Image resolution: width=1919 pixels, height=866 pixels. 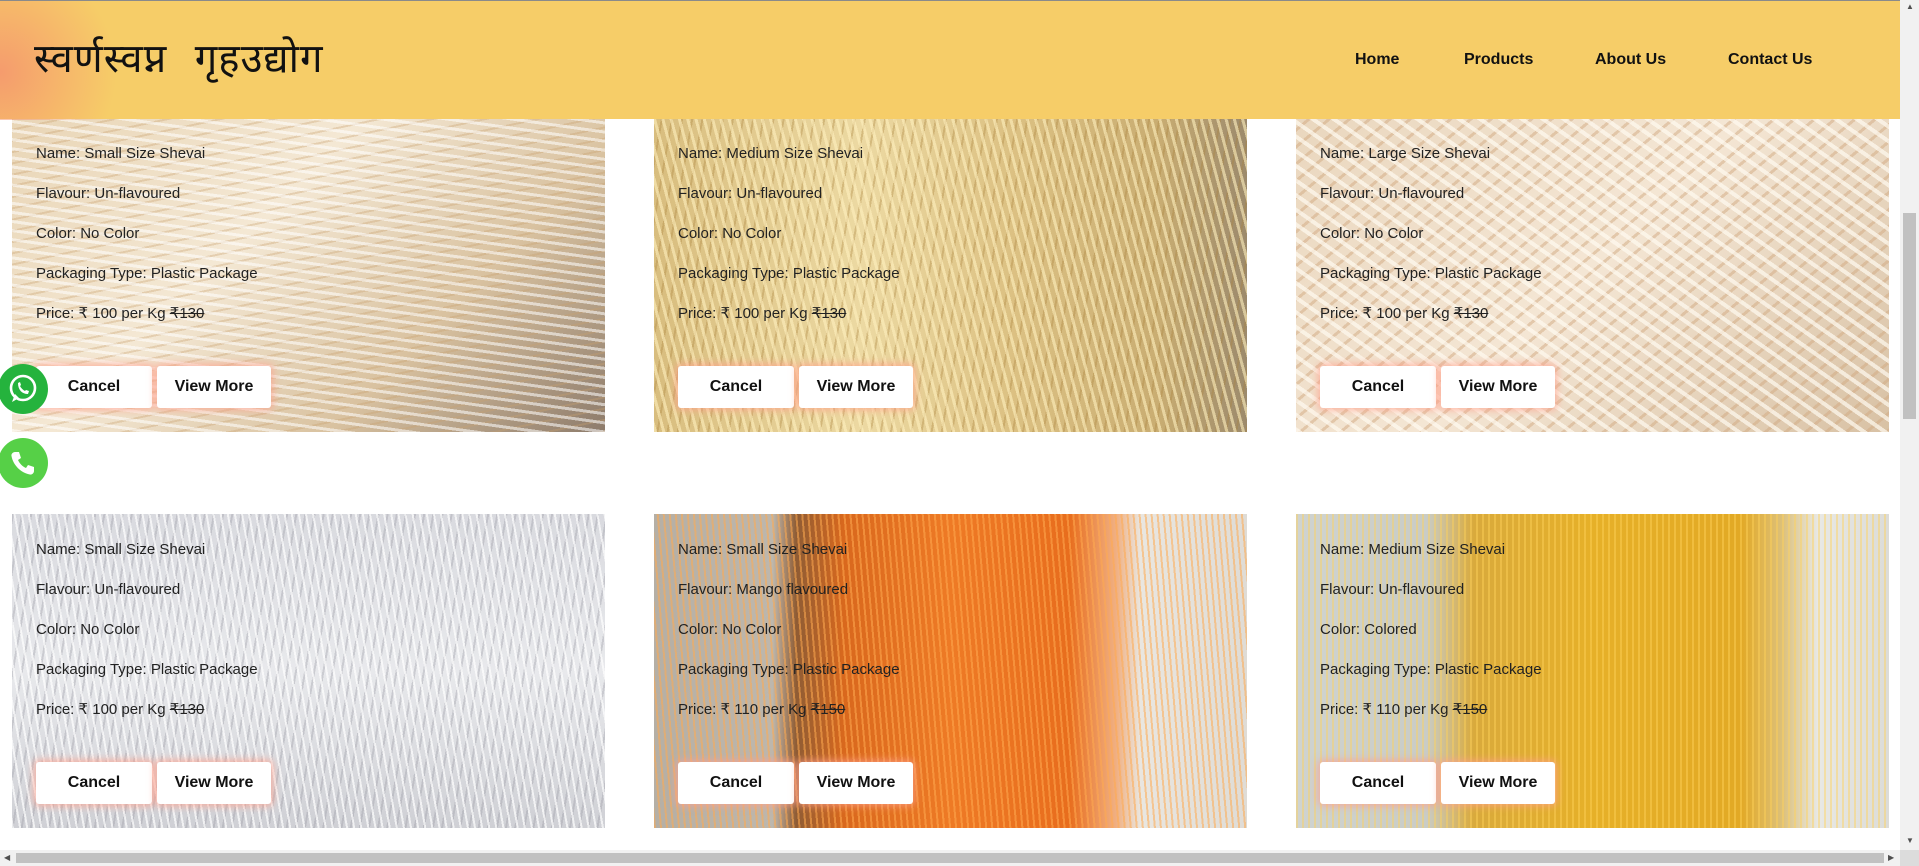 I want to click on nav-contact-us: Contact Us, so click(x=1770, y=60).